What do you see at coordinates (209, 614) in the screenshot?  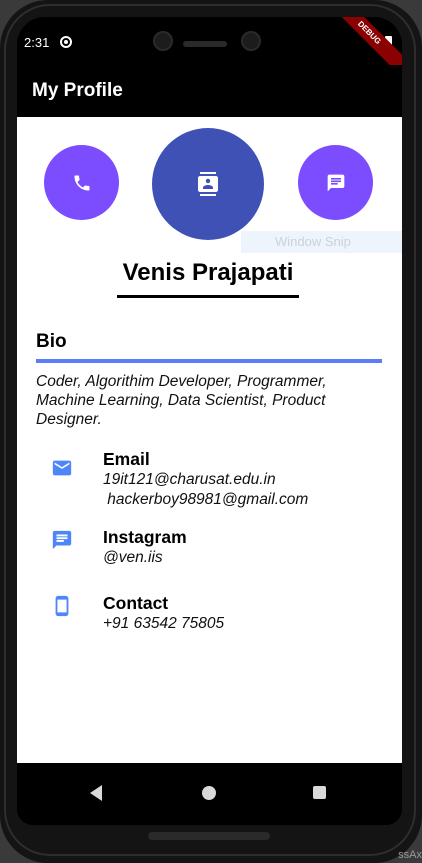 I see `contact-row: Contact +91 63542 75805` at bounding box center [209, 614].